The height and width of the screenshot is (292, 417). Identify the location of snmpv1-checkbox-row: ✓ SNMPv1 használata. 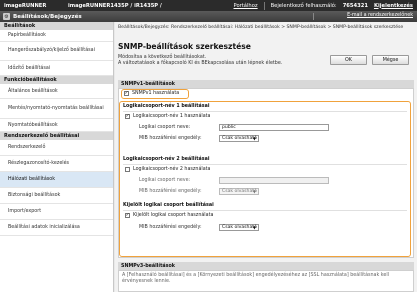
(151, 93).